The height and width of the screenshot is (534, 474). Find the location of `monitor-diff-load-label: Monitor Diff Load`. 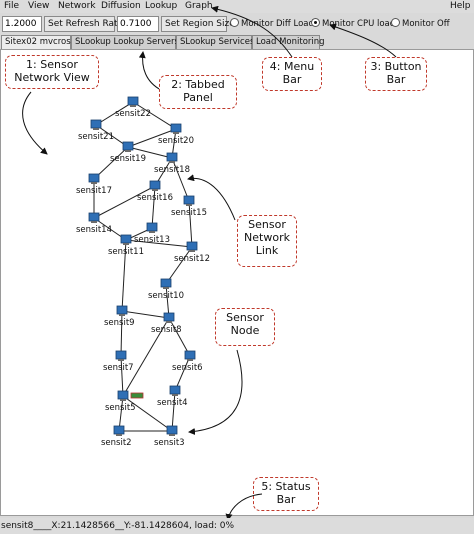

monitor-diff-load-label: Monitor Diff Load is located at coordinates (277, 24).